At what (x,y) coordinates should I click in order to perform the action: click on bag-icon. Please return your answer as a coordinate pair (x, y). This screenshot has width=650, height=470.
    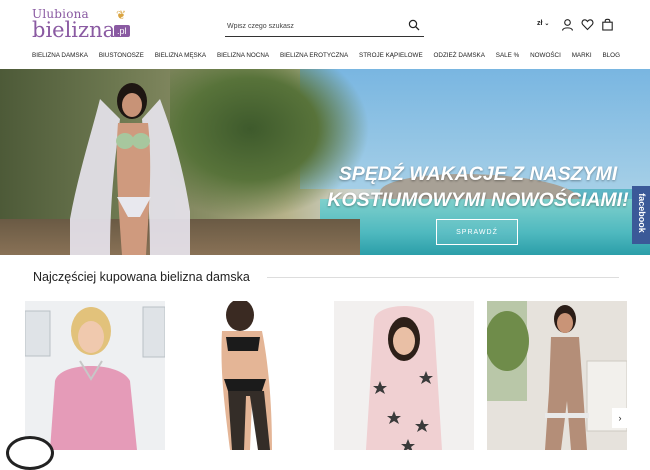
    Looking at the image, I should click on (607, 24).